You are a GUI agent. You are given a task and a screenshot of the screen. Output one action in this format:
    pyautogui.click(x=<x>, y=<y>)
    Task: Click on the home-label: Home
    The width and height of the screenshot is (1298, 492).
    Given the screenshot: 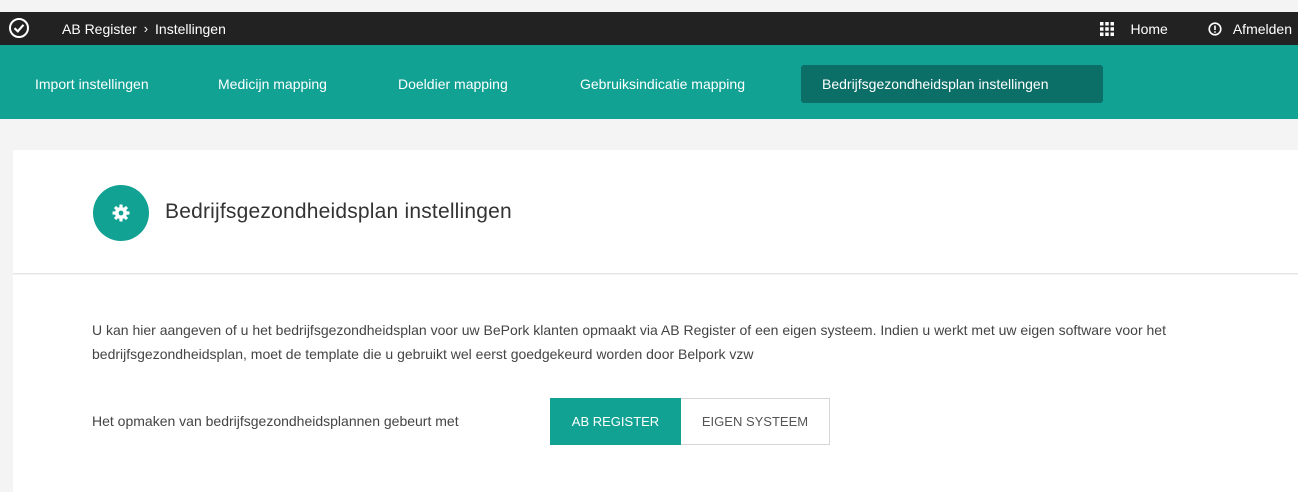 What is the action you would take?
    pyautogui.click(x=1149, y=28)
    